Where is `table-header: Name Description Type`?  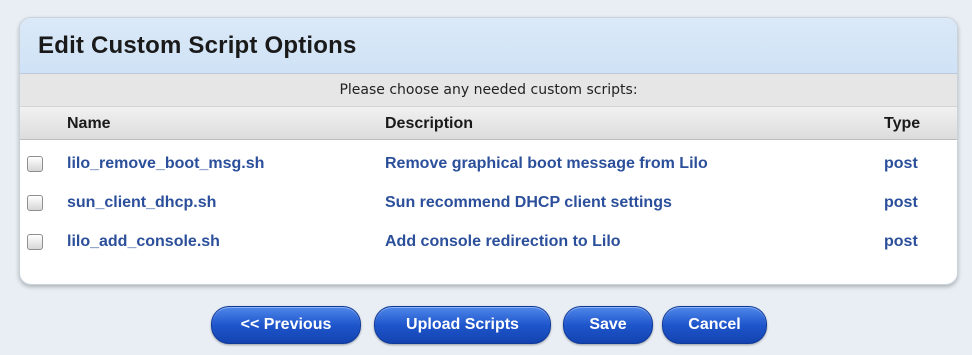 table-header: Name Description Type is located at coordinates (488, 123).